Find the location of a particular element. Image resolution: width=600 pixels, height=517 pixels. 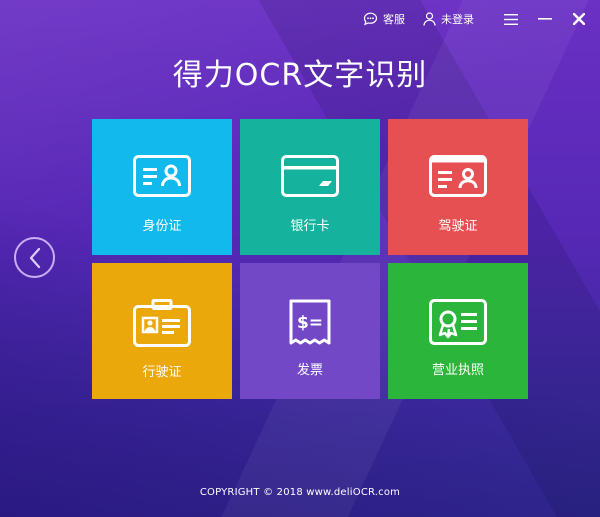

copyright-footer: COPYRIGHT © 2018 www.deliOCR.com is located at coordinates (300, 492).